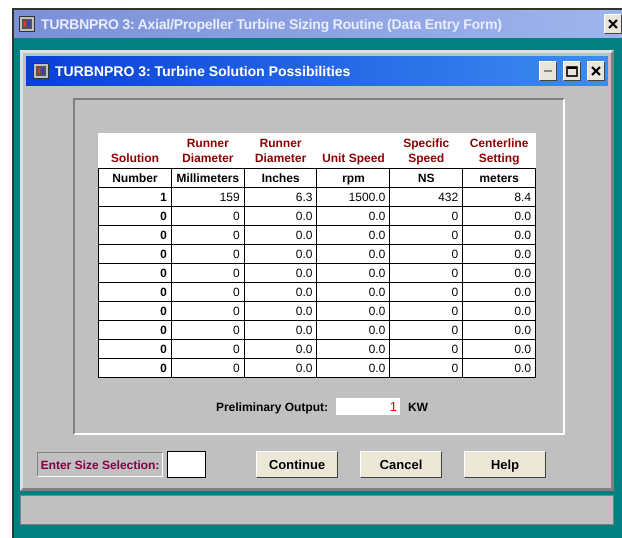 The image size is (622, 538). Describe the element at coordinates (135, 178) in the screenshot. I see `column-unit: Number` at that location.